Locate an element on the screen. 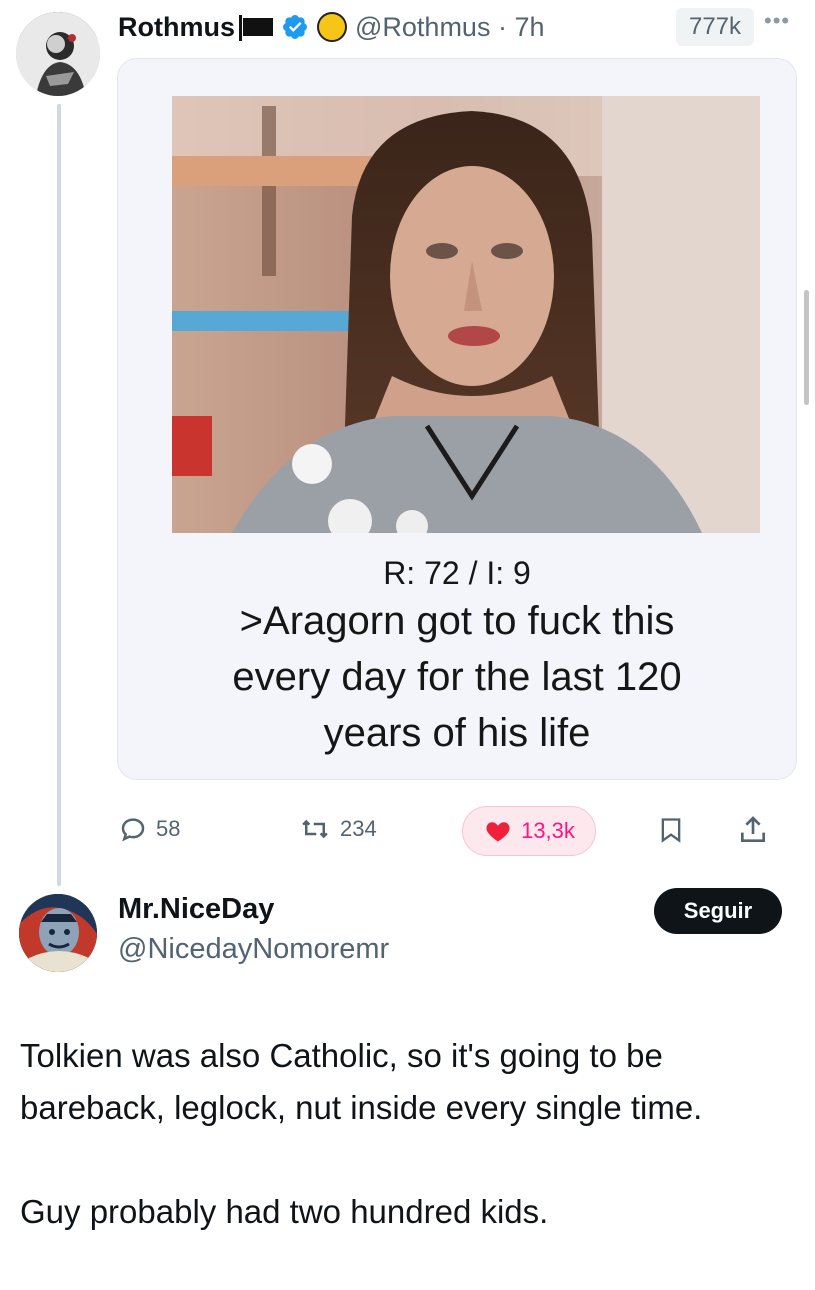 The height and width of the screenshot is (1290, 815). caption-line: years of his life is located at coordinates (457, 733).